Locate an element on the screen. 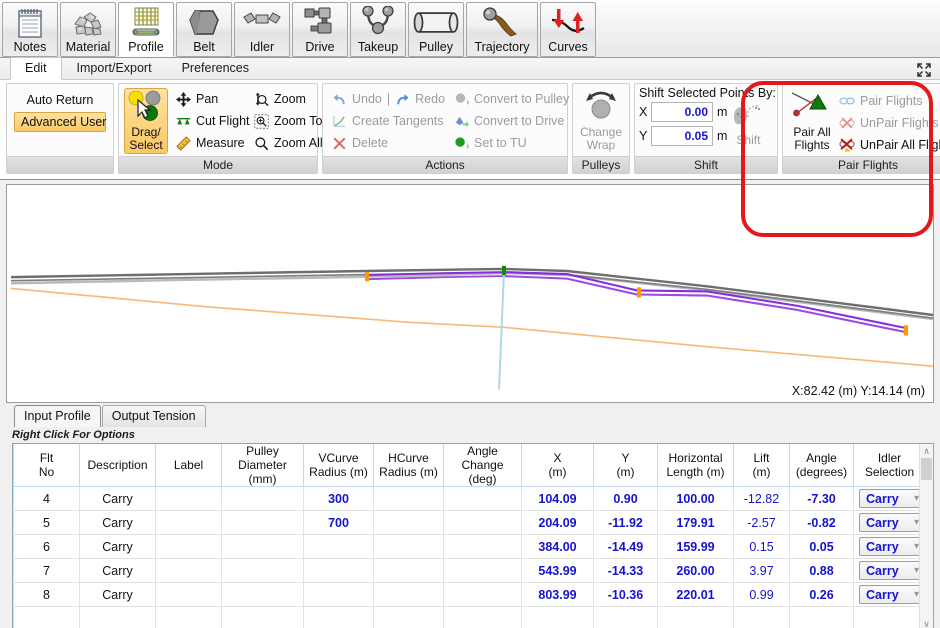 This screenshot has height=628, width=940. cell-horizontal-length: 159.99 is located at coordinates (695, 546).